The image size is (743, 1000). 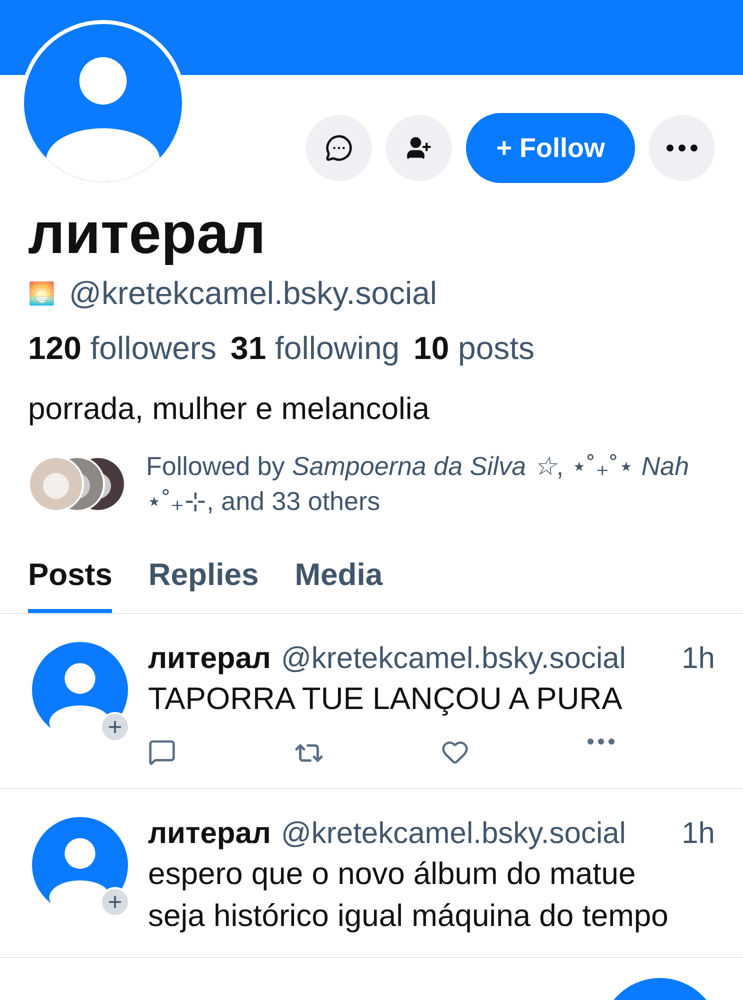 What do you see at coordinates (419, 148) in the screenshot?
I see `user-plus-icon` at bounding box center [419, 148].